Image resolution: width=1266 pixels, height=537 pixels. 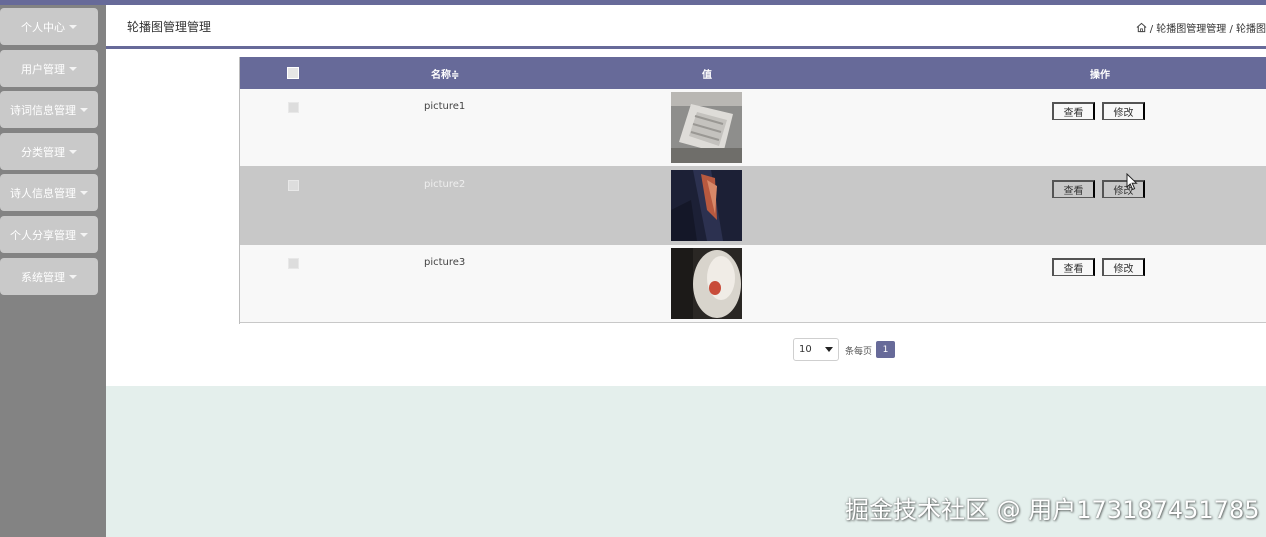 I want to click on table-header: 名称≑ 值 操作, so click(x=753, y=73).